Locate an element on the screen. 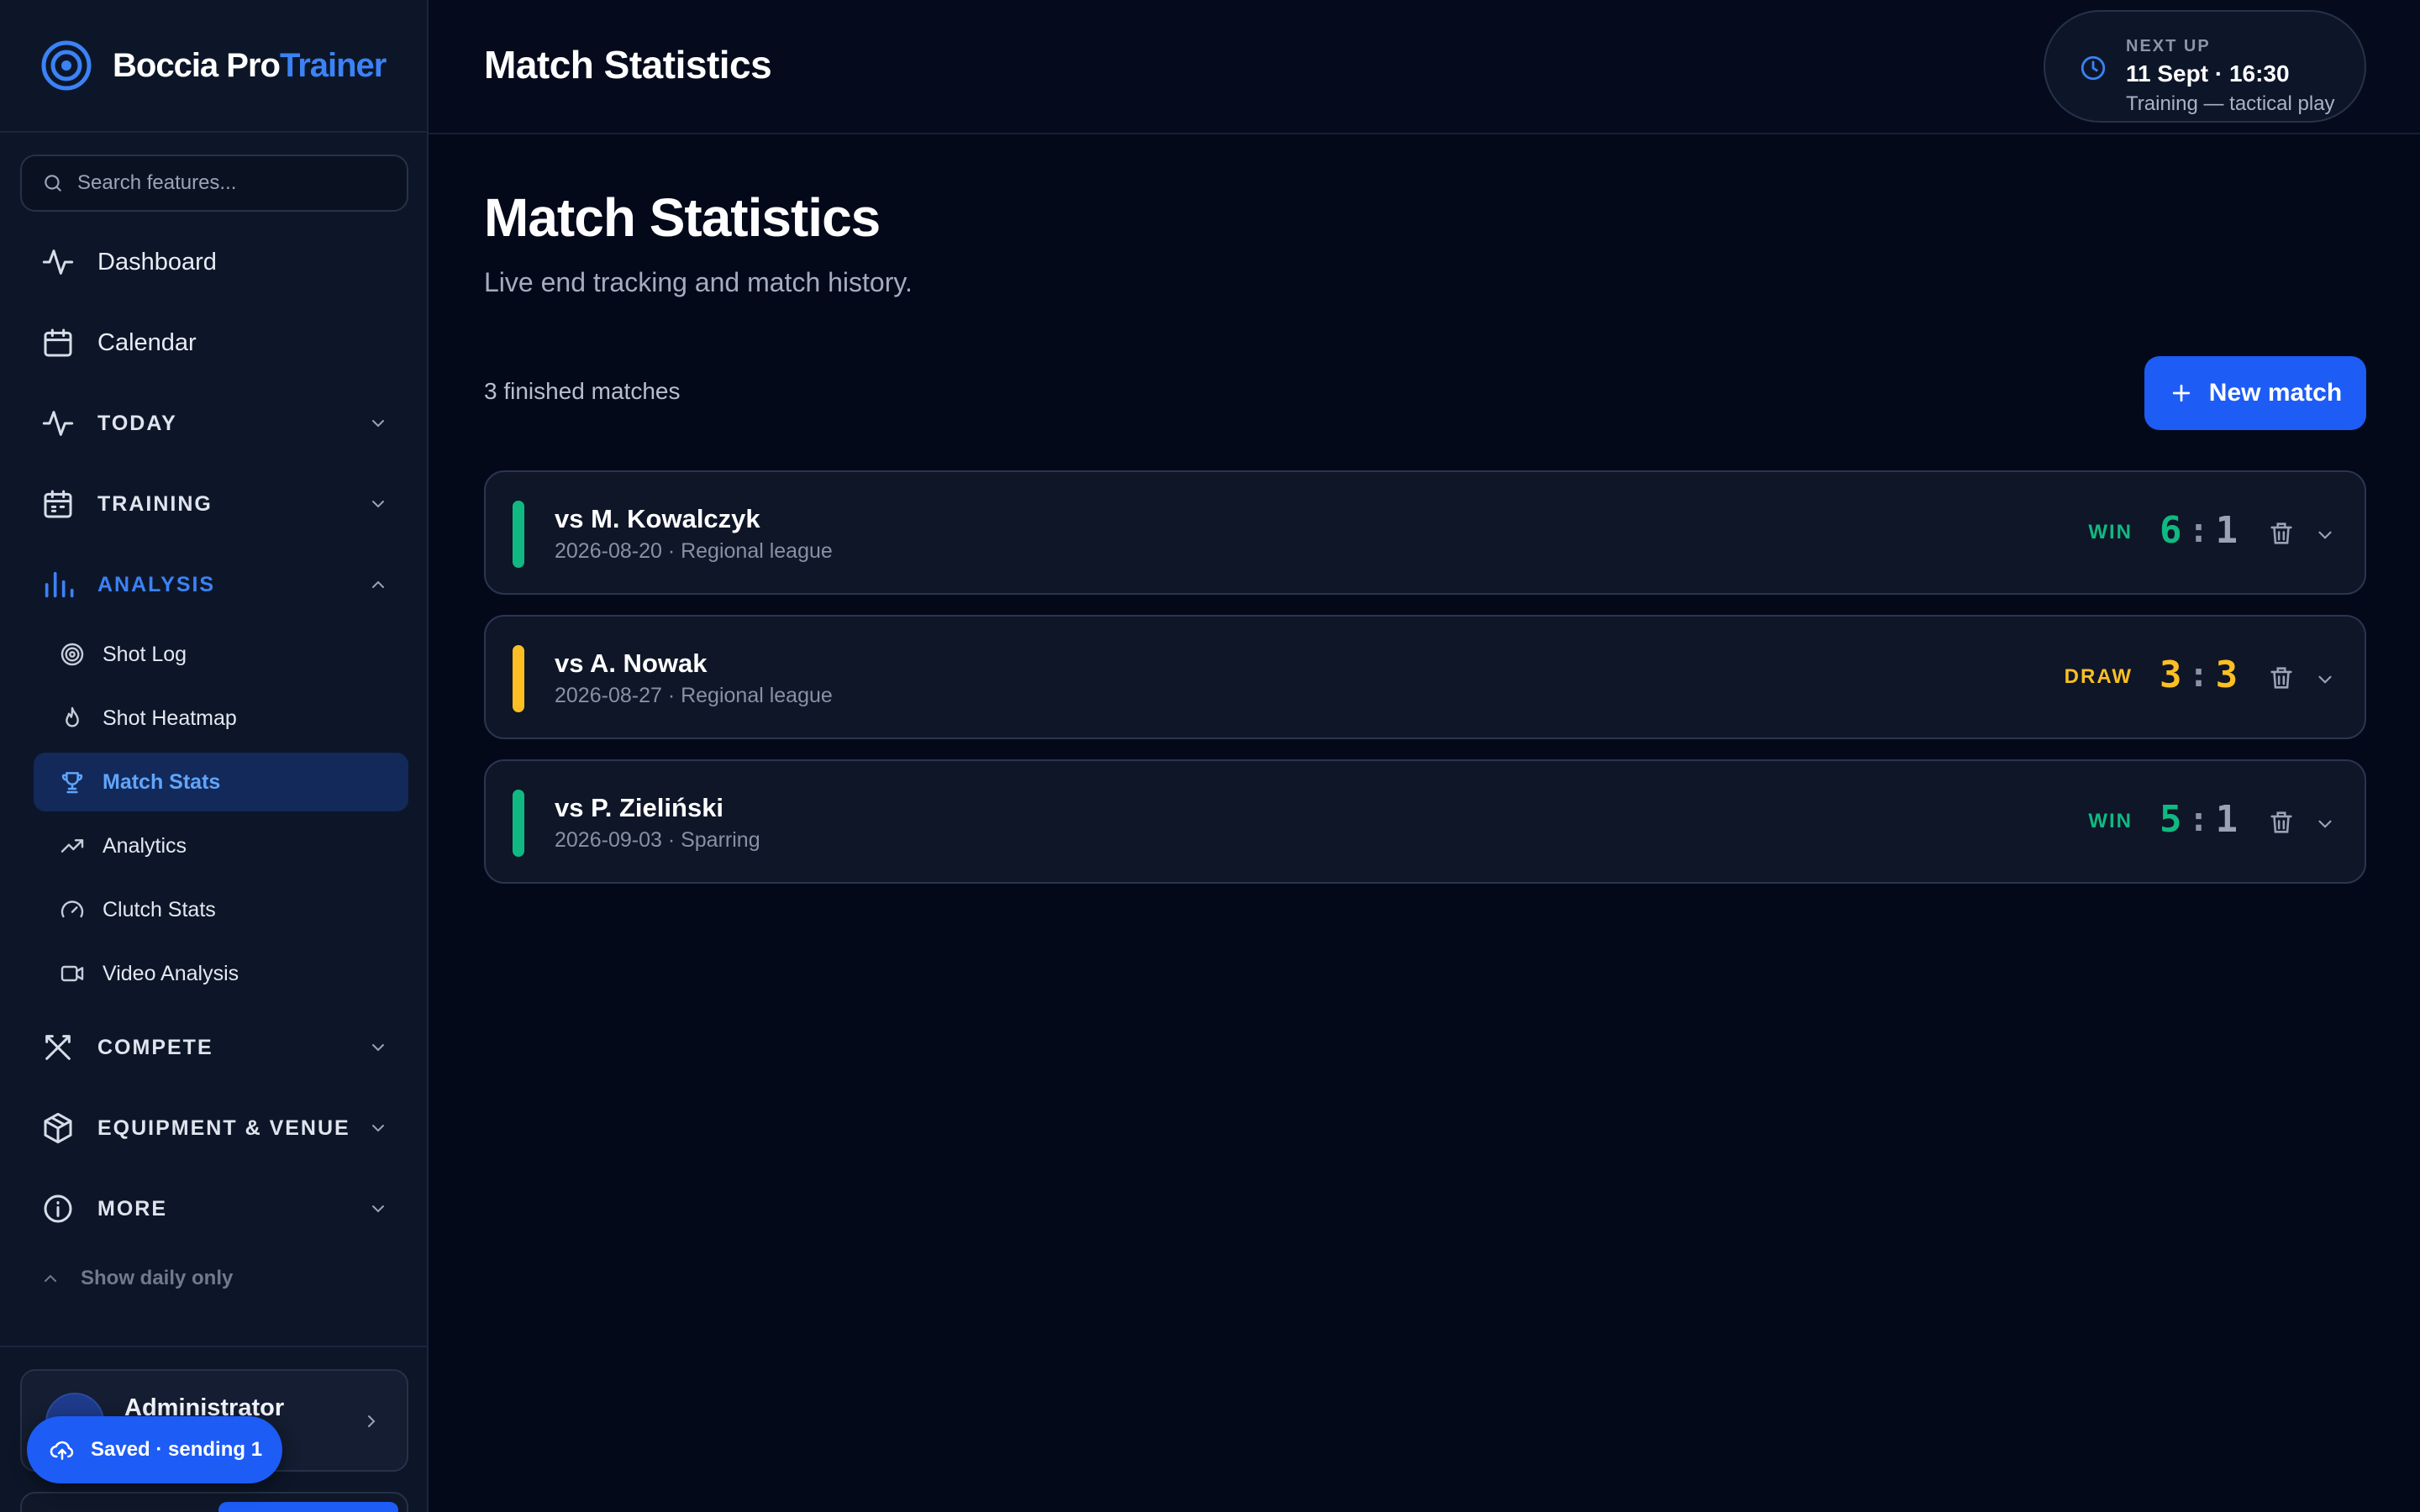 This screenshot has height=1512, width=2420. match-score: 5 : 1 is located at coordinates (2199, 819).